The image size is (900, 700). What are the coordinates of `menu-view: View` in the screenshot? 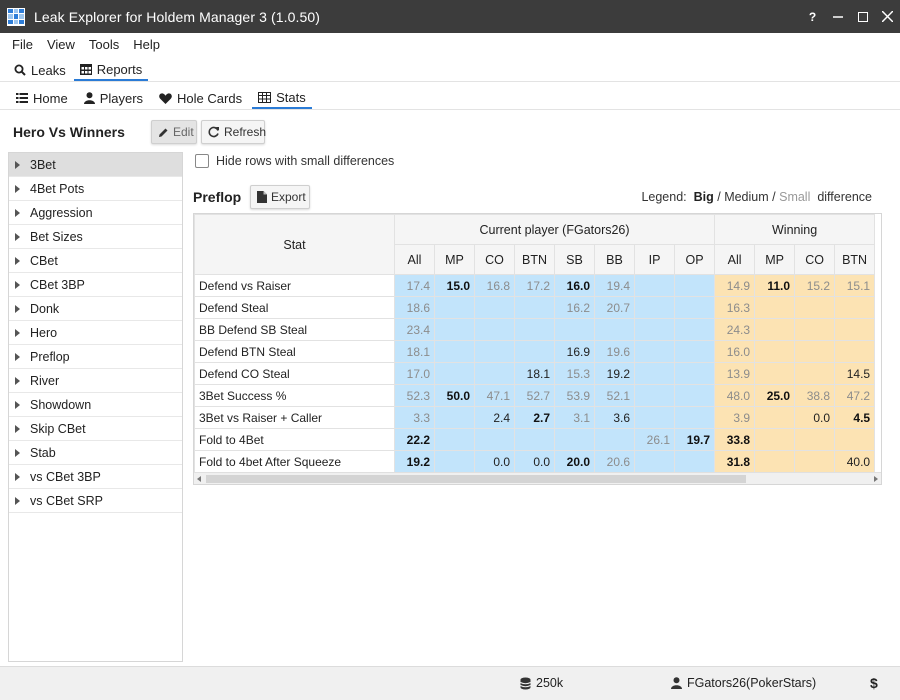 It's located at (61, 44).